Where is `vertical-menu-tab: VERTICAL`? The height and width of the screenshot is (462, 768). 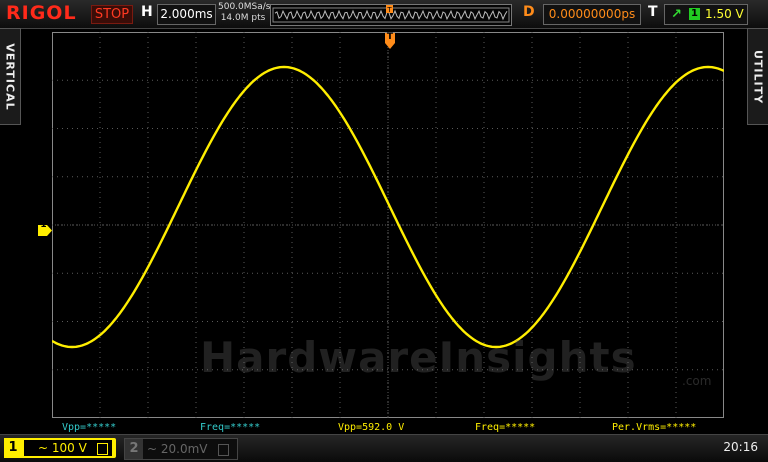 vertical-menu-tab: VERTICAL is located at coordinates (10, 76).